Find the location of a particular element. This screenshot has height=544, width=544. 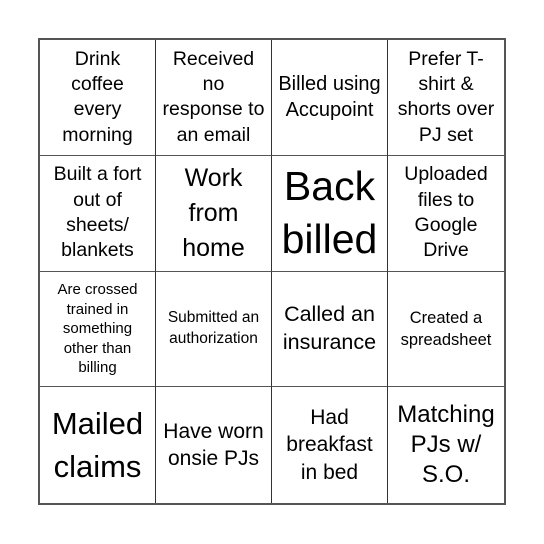

cell-label: Work from home is located at coordinates (213, 212).